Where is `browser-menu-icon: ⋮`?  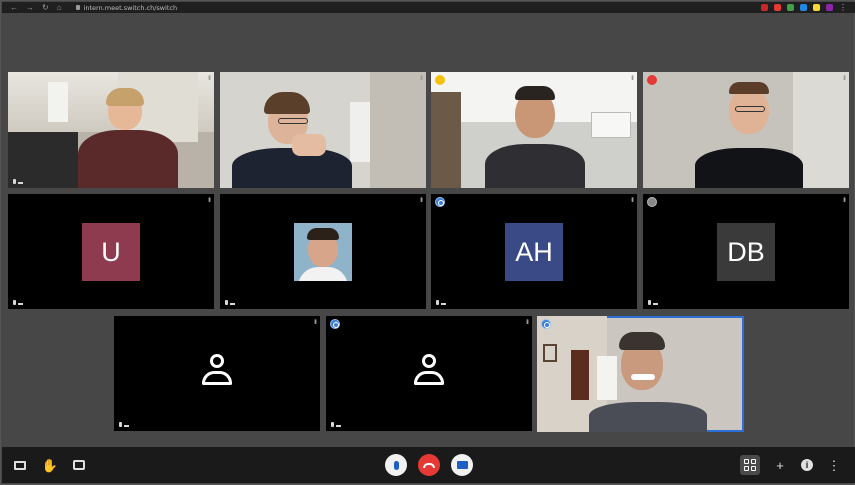 browser-menu-icon: ⋮ is located at coordinates (843, 8).